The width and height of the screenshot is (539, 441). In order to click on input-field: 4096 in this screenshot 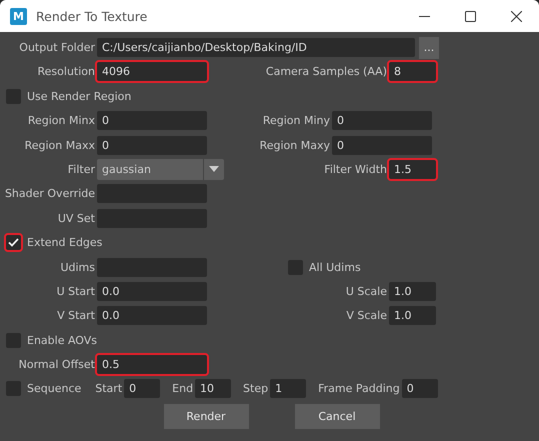, I will do `click(152, 72)`.